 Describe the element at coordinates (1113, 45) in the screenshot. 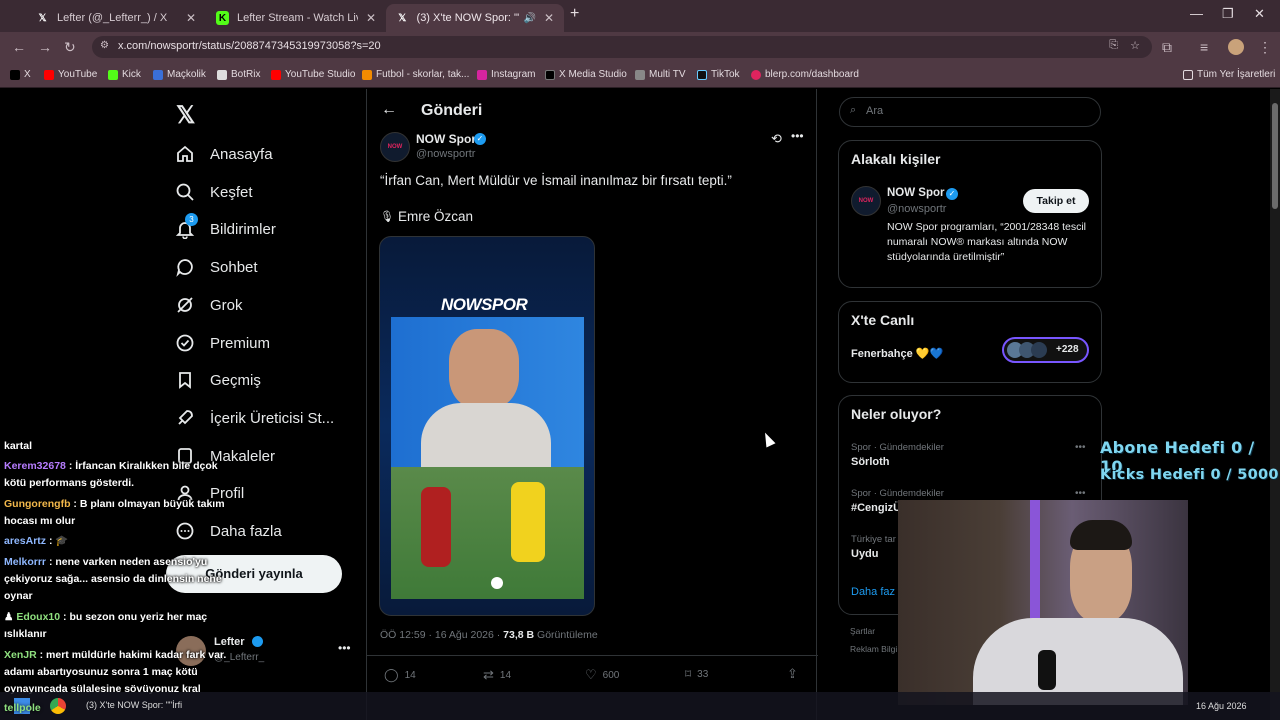

I see `install-icon: ⎘` at that location.